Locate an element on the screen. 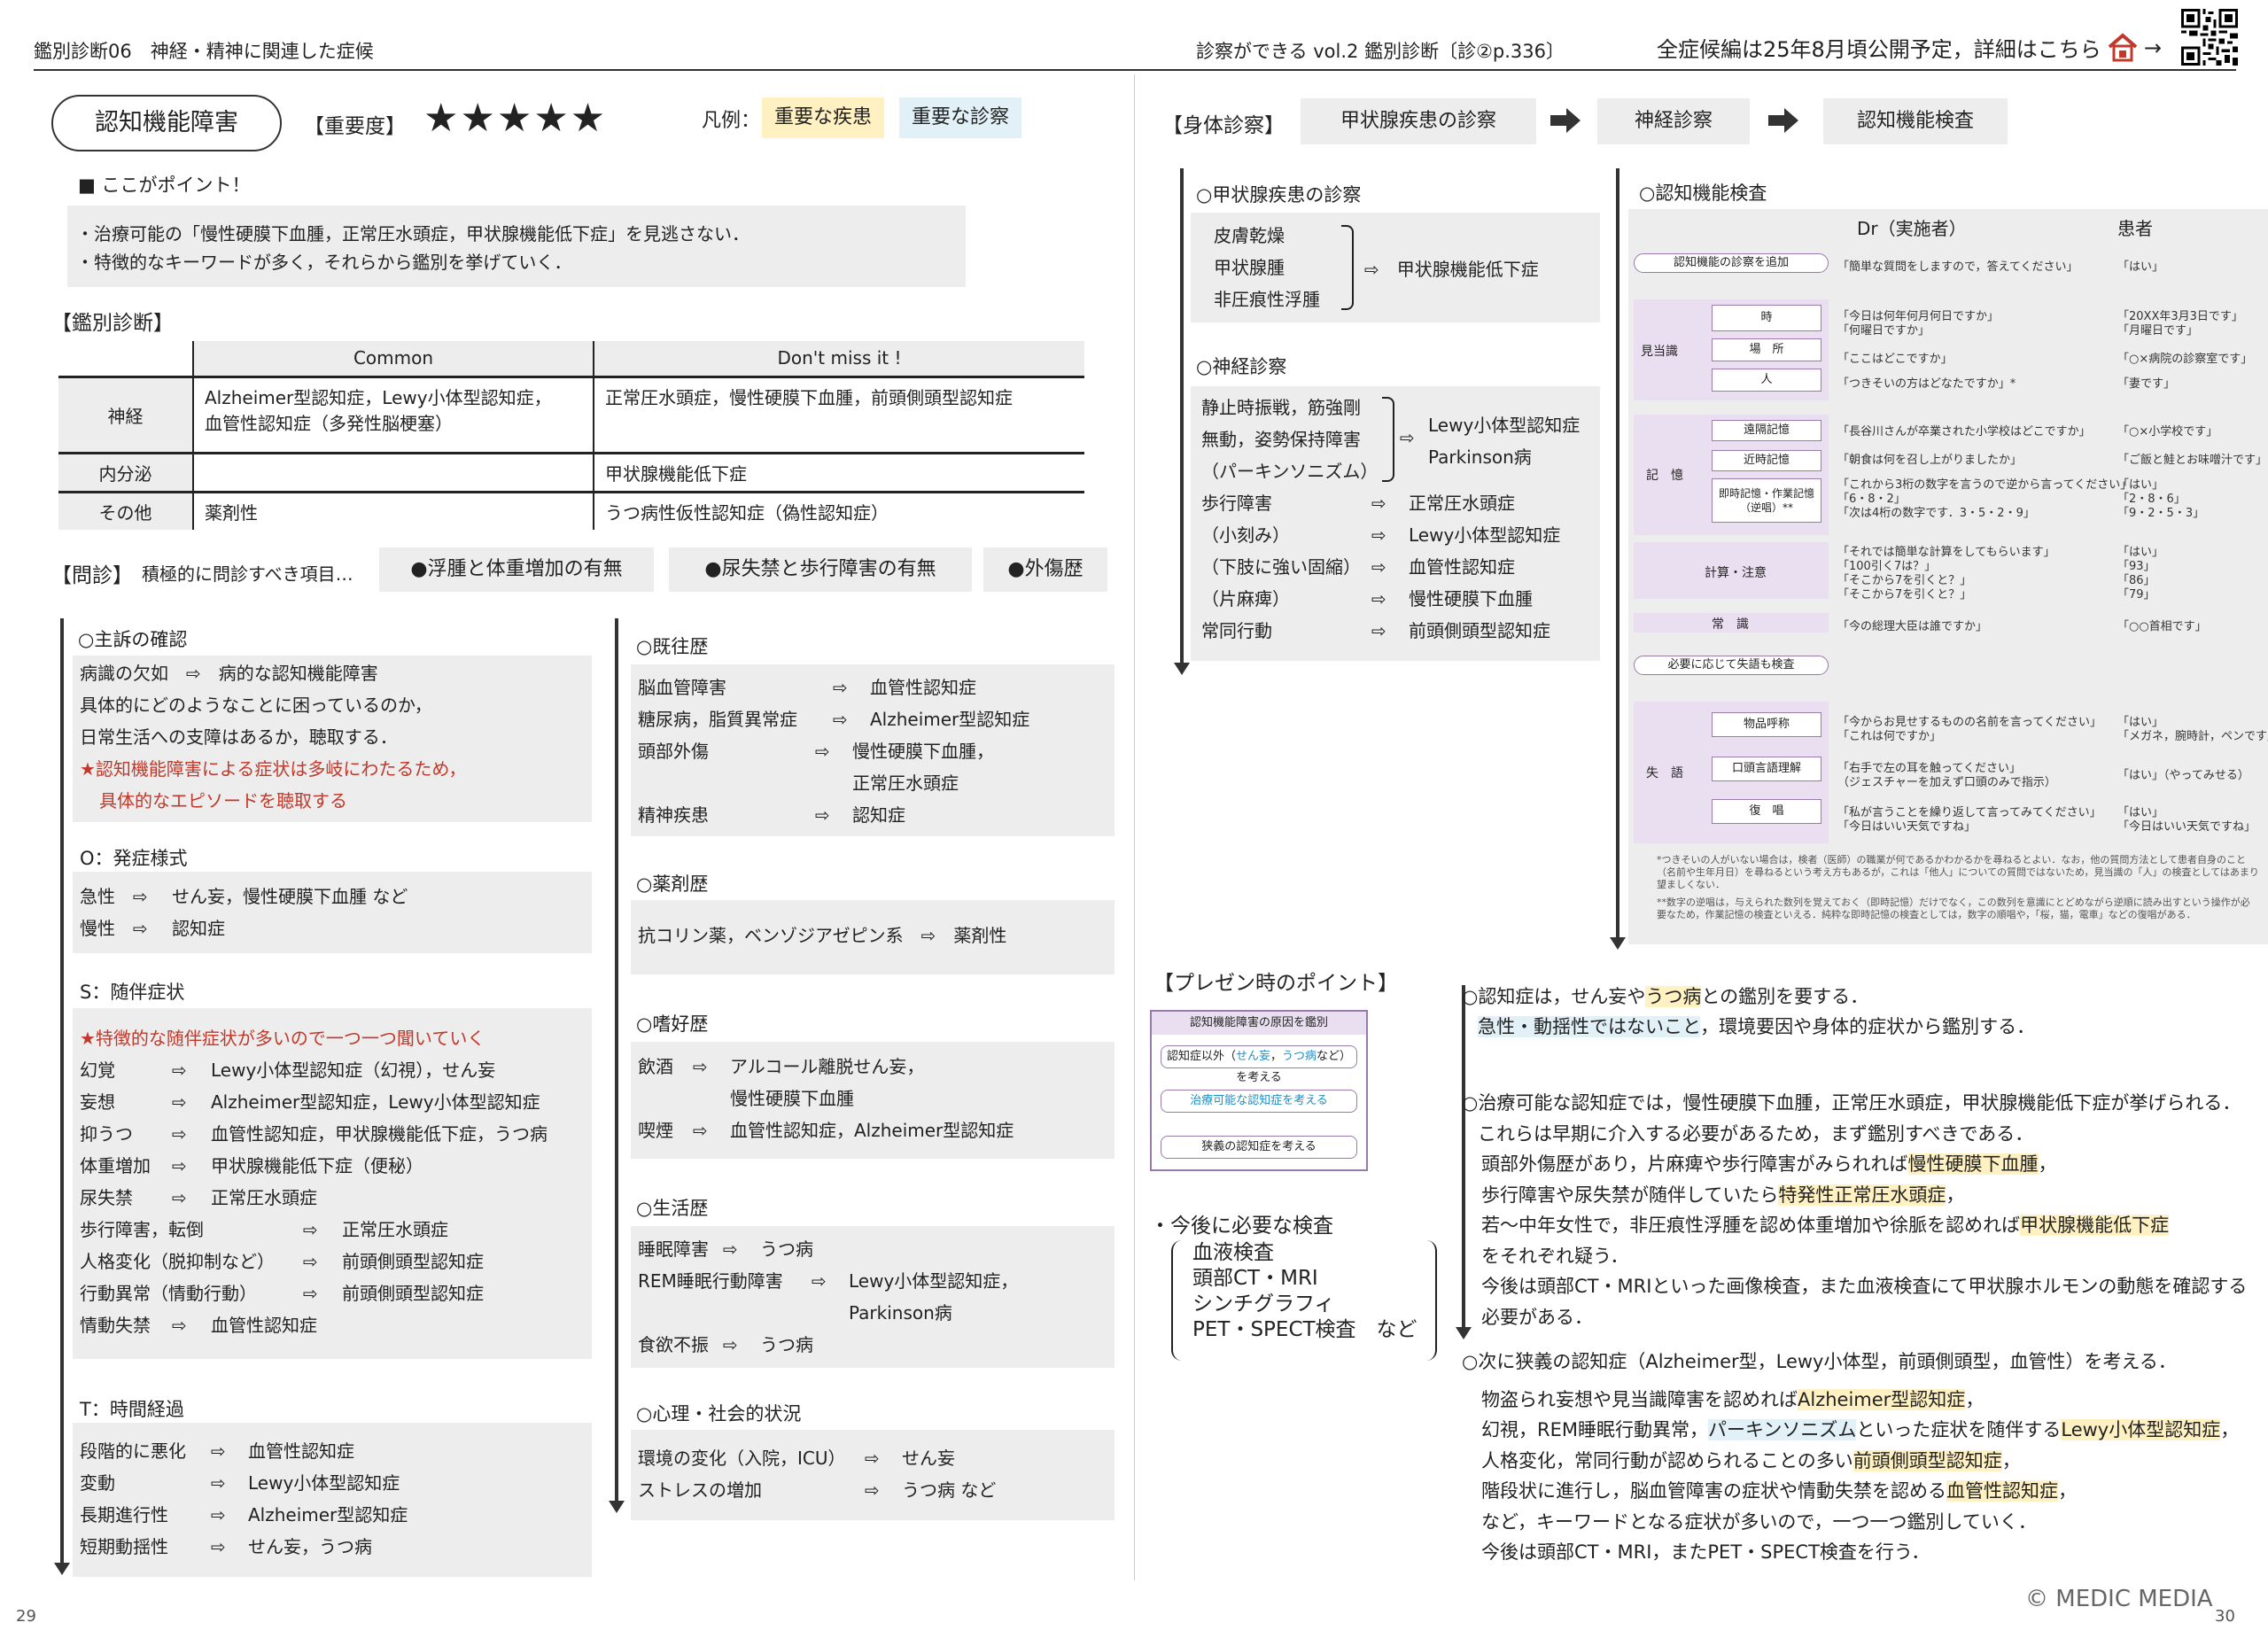  symptoms-title: S：随伴症状 is located at coordinates (132, 992).